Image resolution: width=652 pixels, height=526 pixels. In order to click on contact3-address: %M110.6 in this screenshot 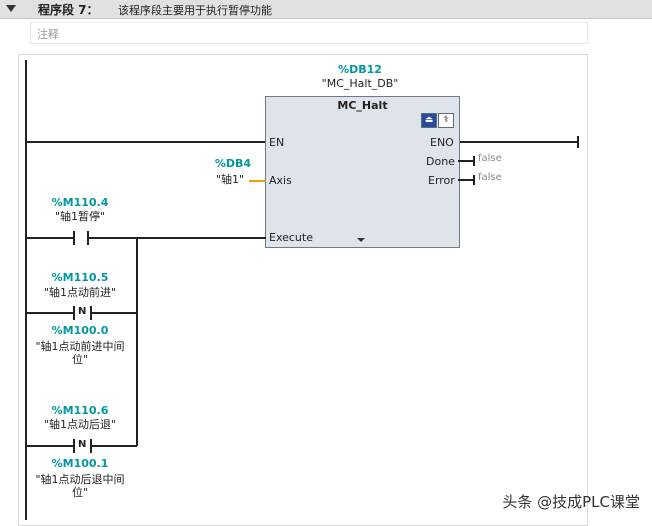, I will do `click(80, 410)`.